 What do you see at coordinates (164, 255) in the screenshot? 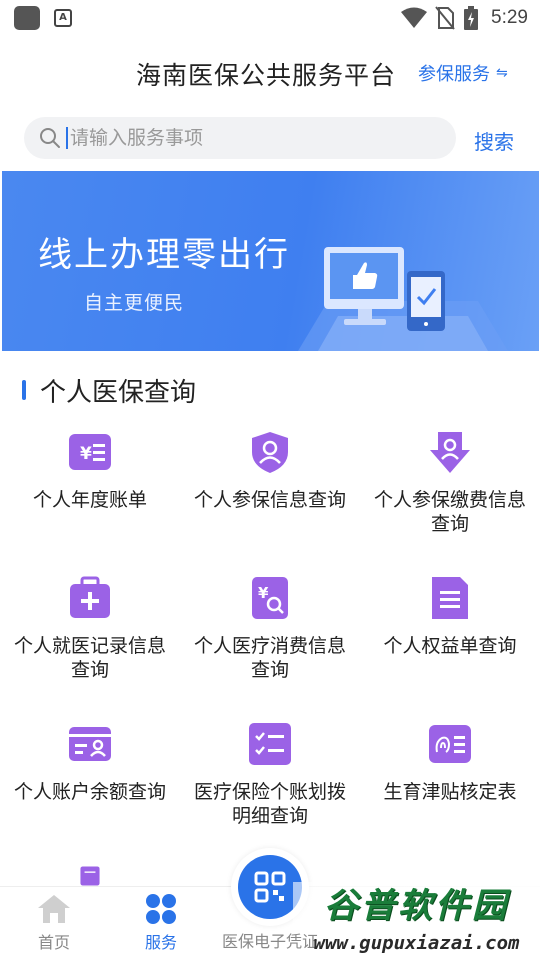
I see `banner-title: 线上办理零出行` at bounding box center [164, 255].